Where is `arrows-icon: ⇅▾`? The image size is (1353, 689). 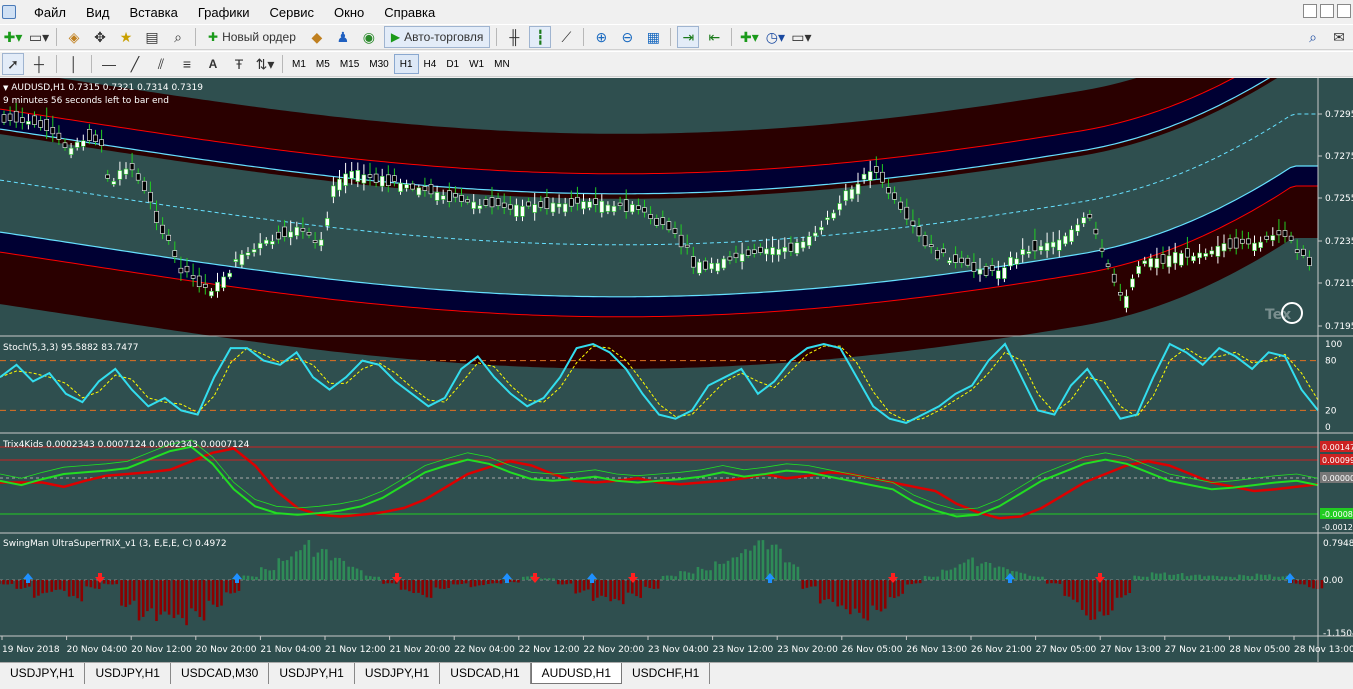 arrows-icon: ⇅▾ is located at coordinates (265, 64).